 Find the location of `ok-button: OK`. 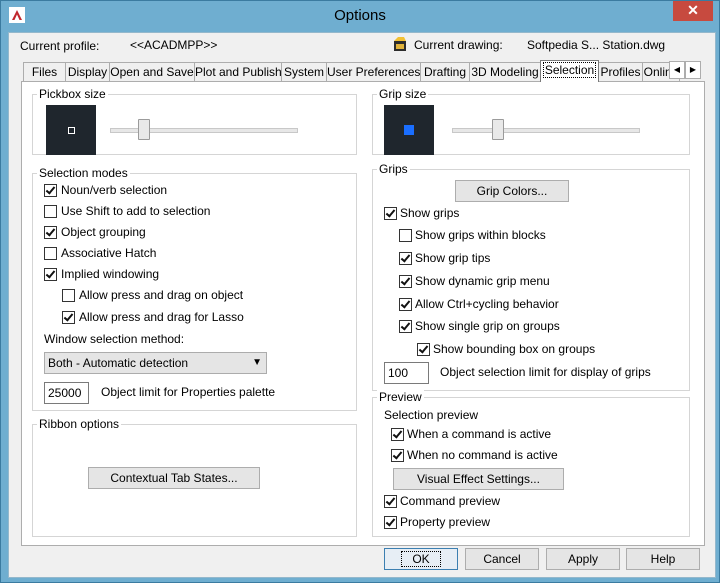

ok-button: OK is located at coordinates (421, 559).